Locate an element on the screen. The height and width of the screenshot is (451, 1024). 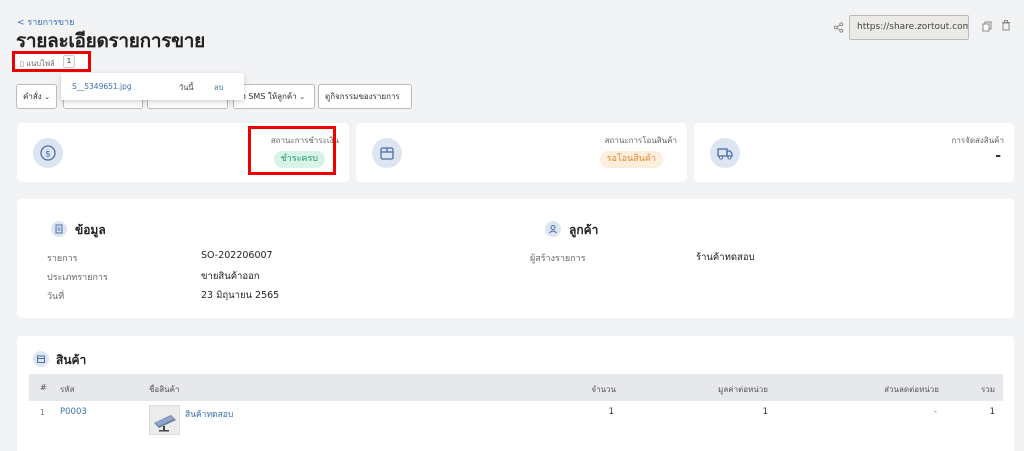
send-sms-button: ส่ง SMS ให้ลูกค้า ⌄ is located at coordinates (274, 96).